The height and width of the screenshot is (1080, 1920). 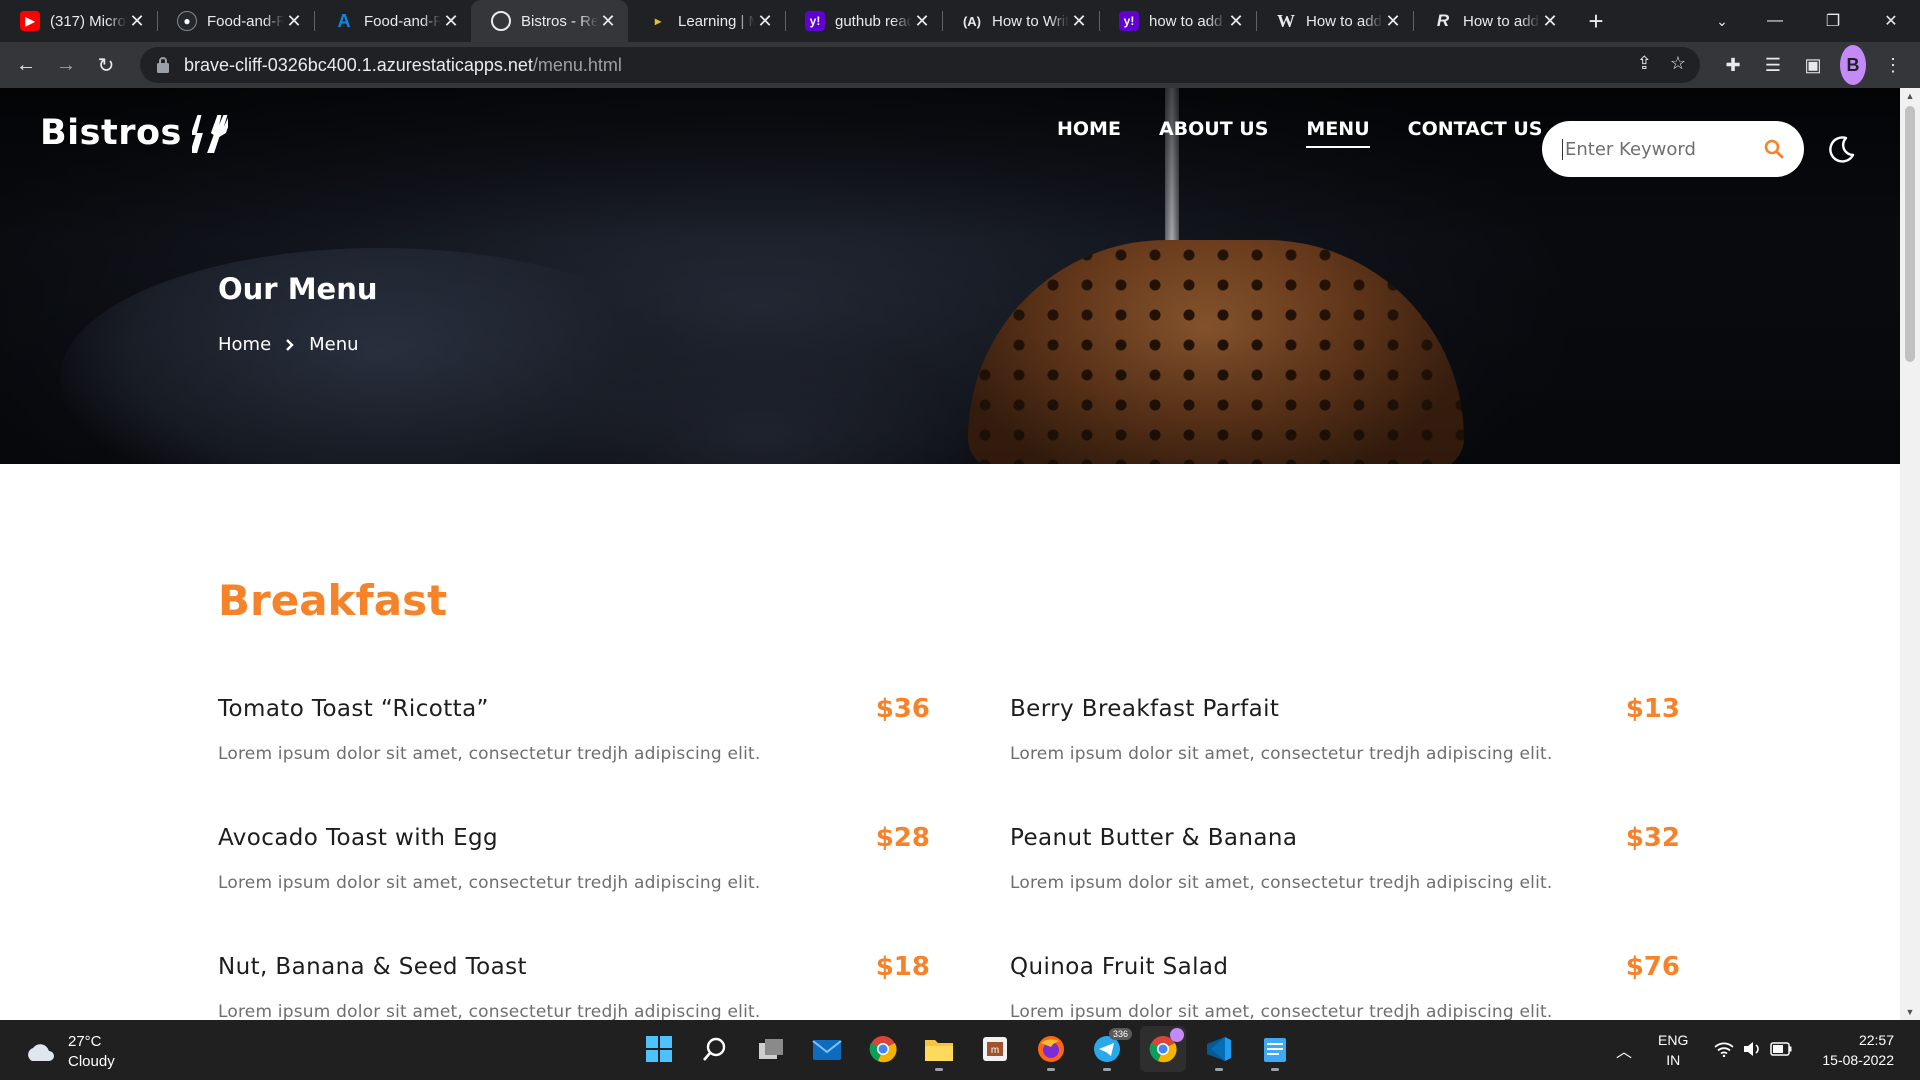 I want to click on omnibox-actions: ⇪ ☆, so click(x=1661, y=63).